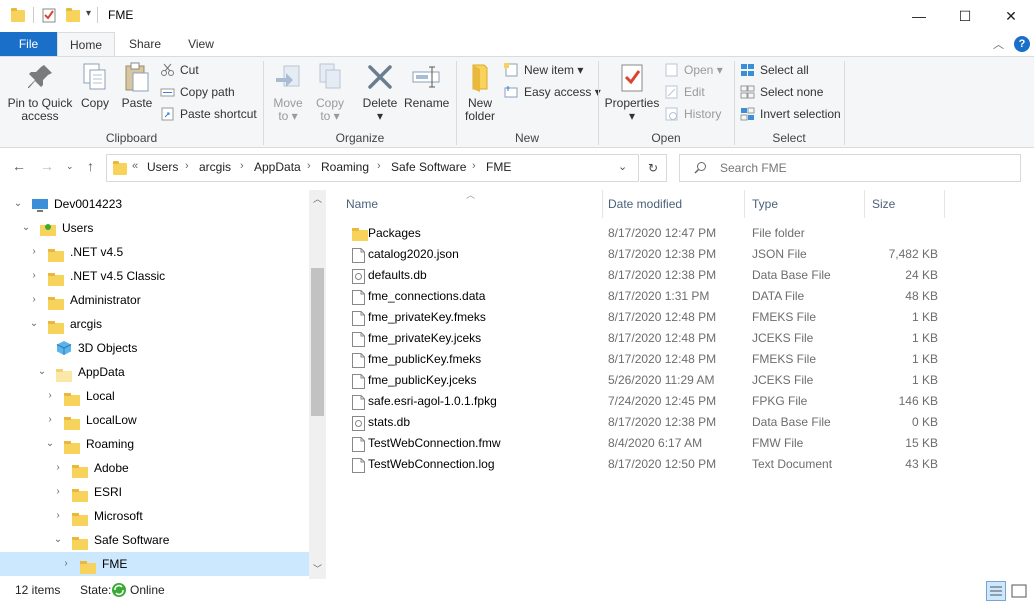 This screenshot has width=1034, height=603. Describe the element at coordinates (644, 233) in the screenshot. I see `file-row: Packages 8/17/2020 12:47 PM File folder` at that location.